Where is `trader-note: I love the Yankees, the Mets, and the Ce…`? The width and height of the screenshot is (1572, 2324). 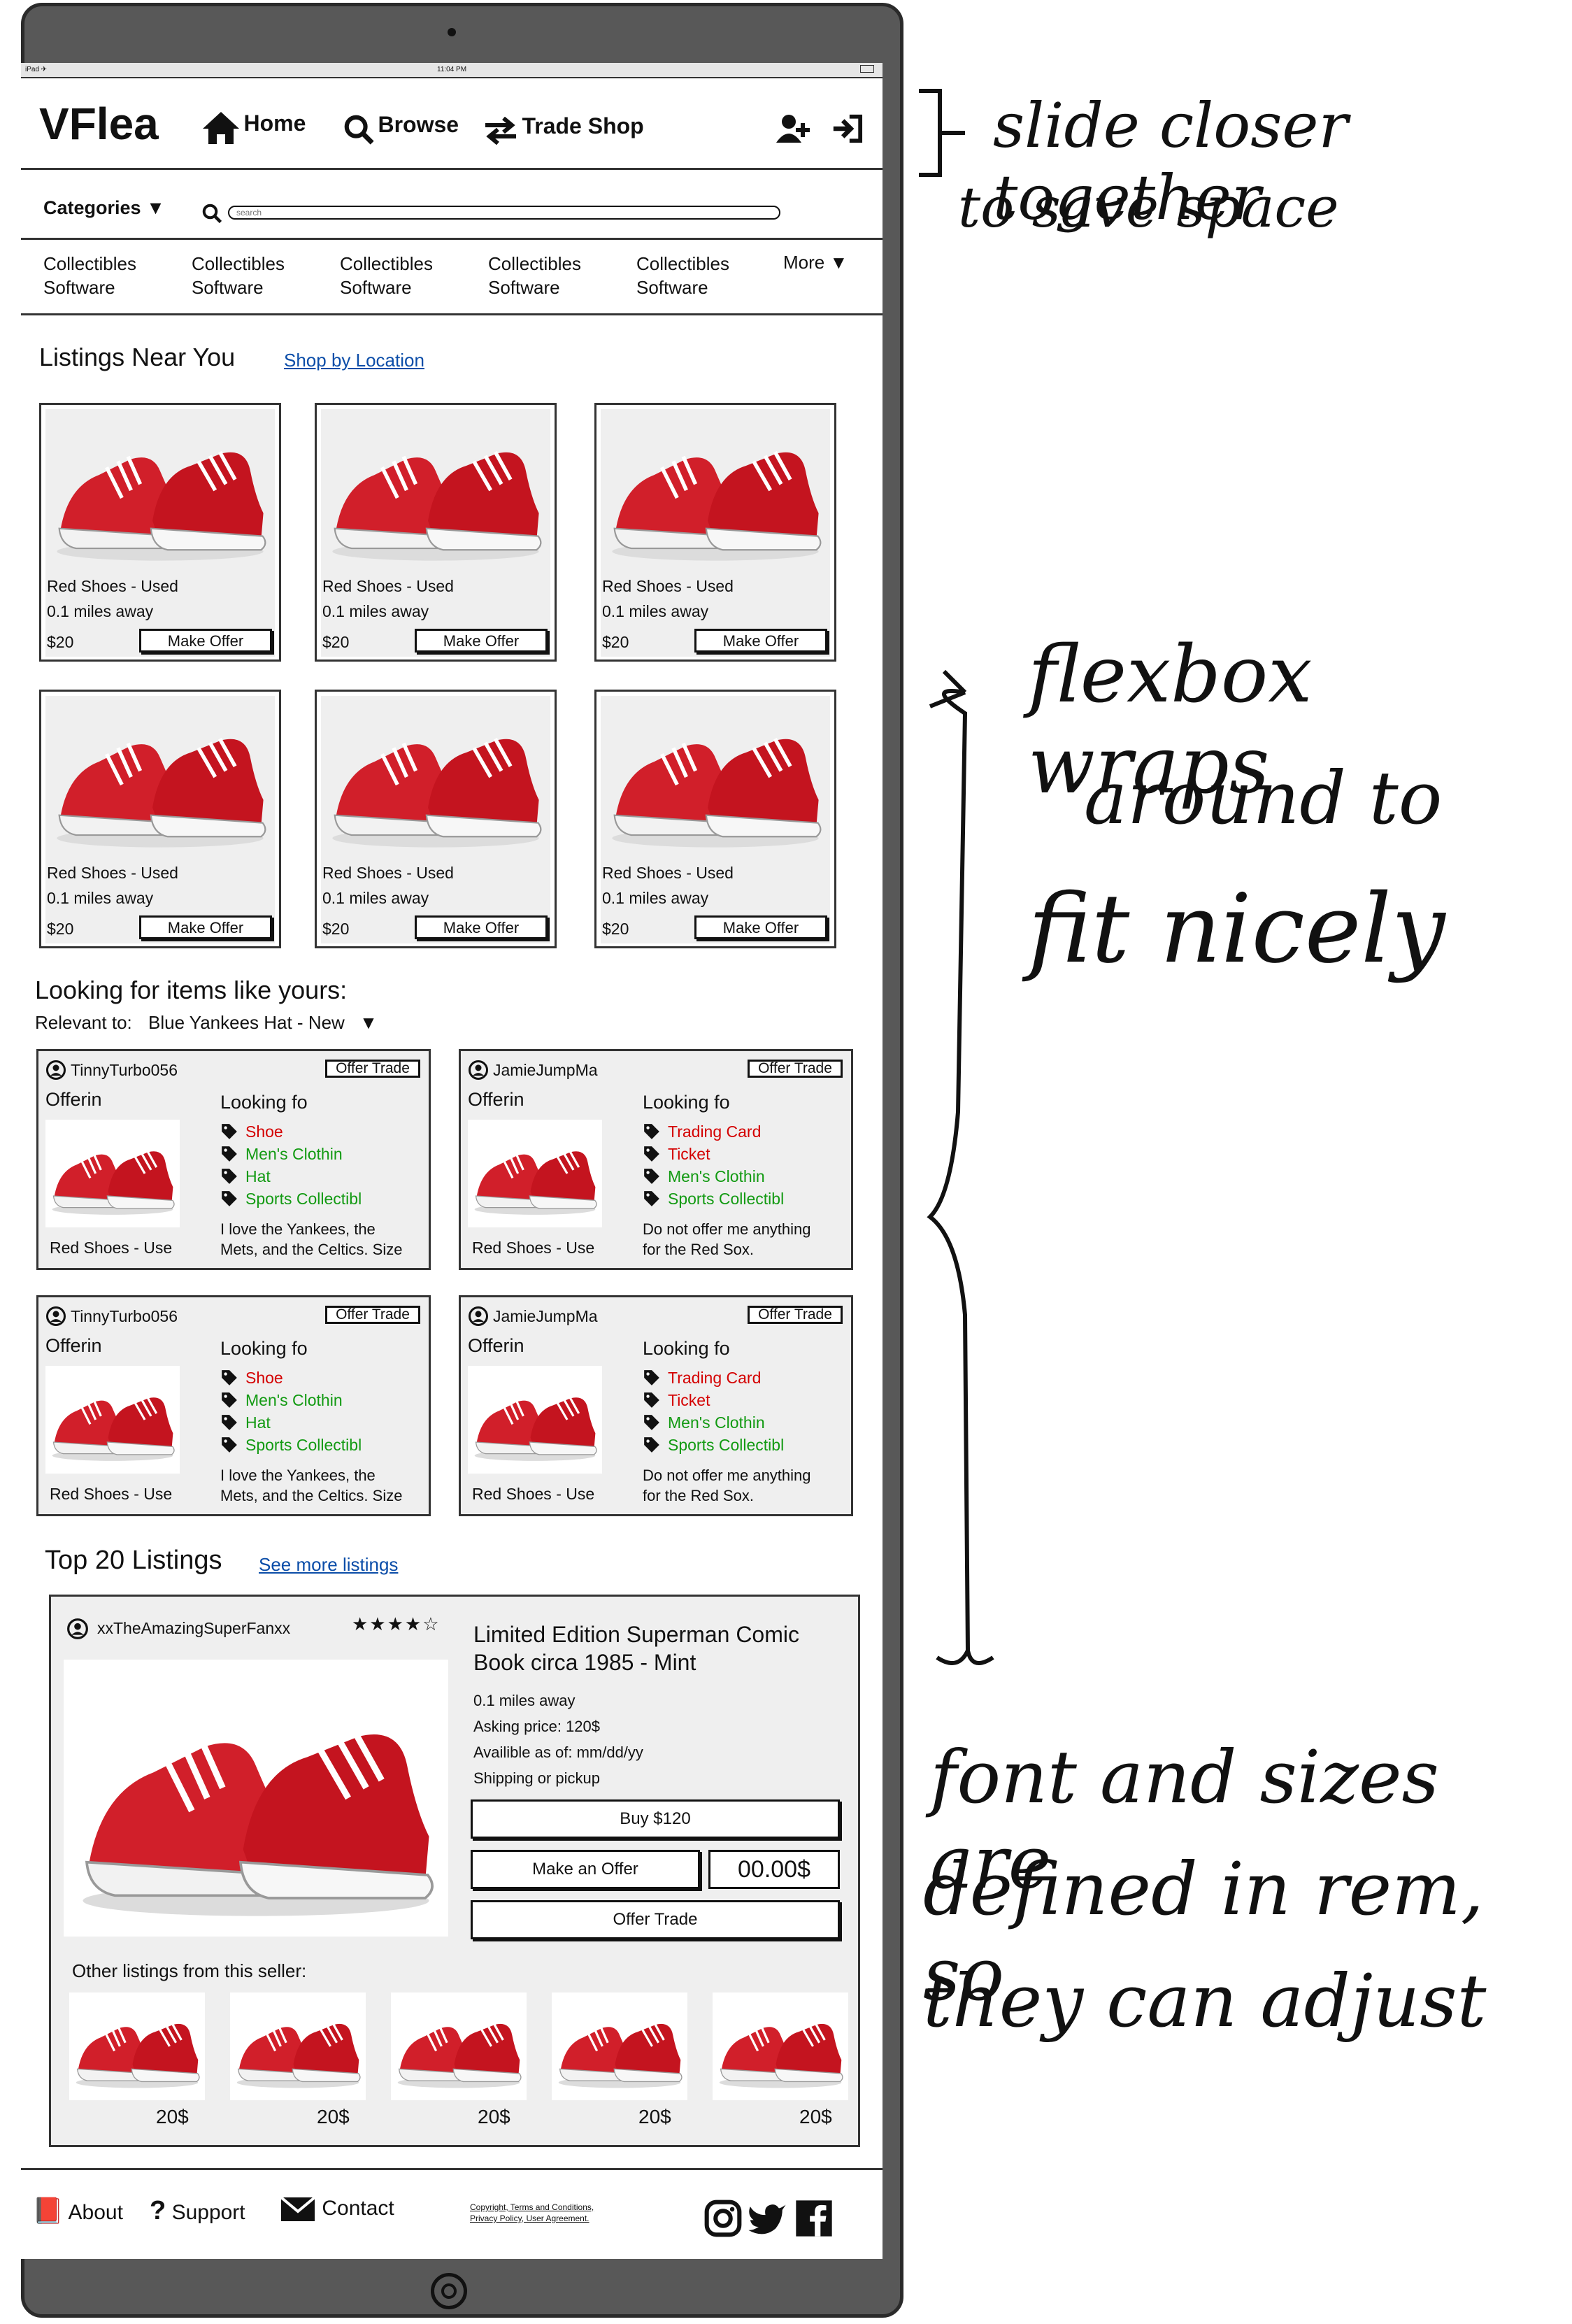
trader-note: I love the Yankees, the Mets, and the Ce… is located at coordinates (311, 1485).